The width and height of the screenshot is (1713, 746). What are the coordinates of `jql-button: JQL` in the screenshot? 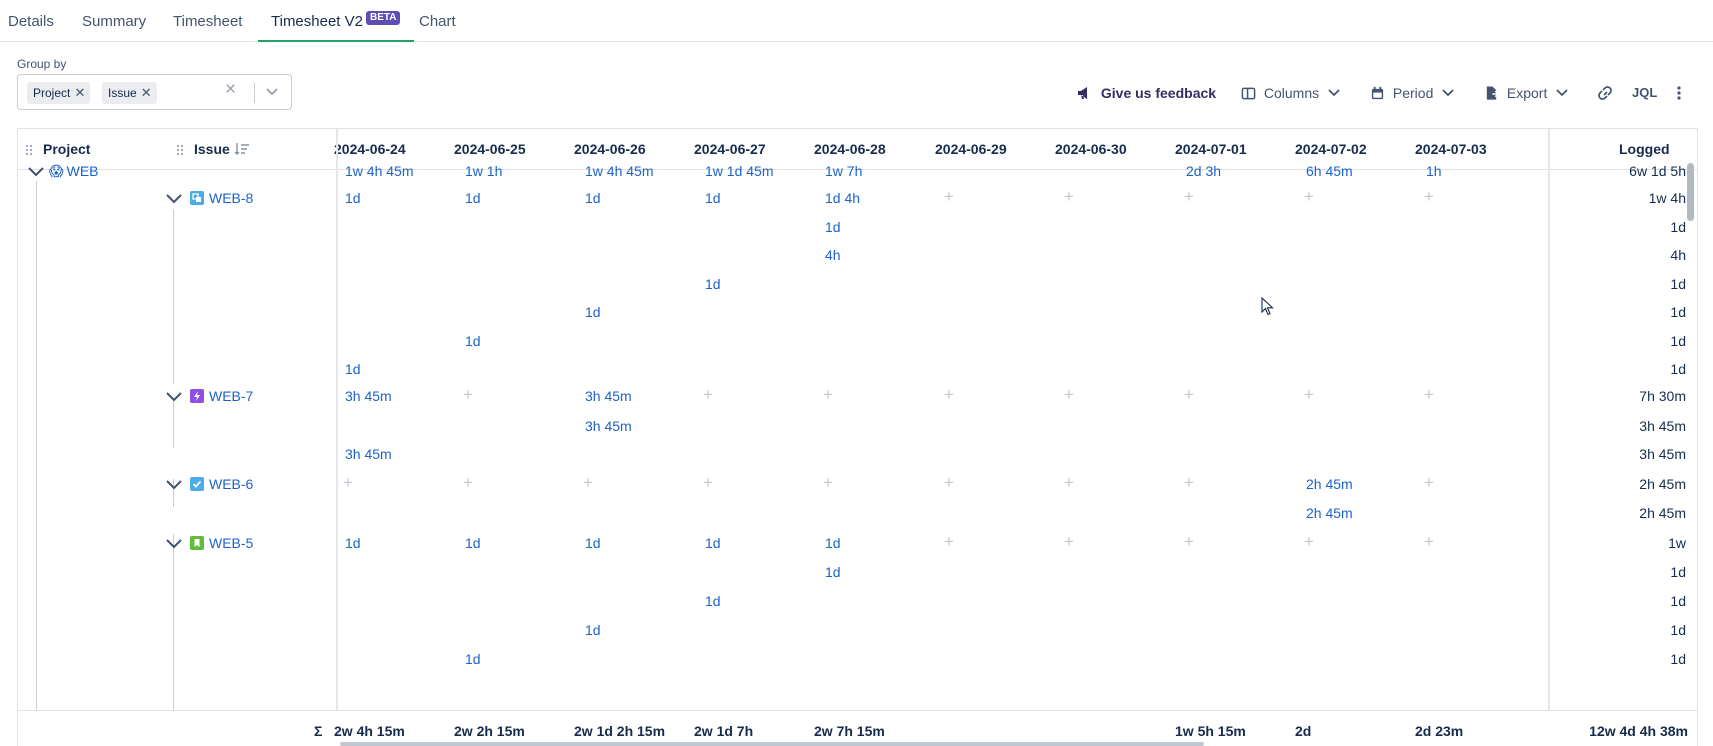 It's located at (1644, 93).